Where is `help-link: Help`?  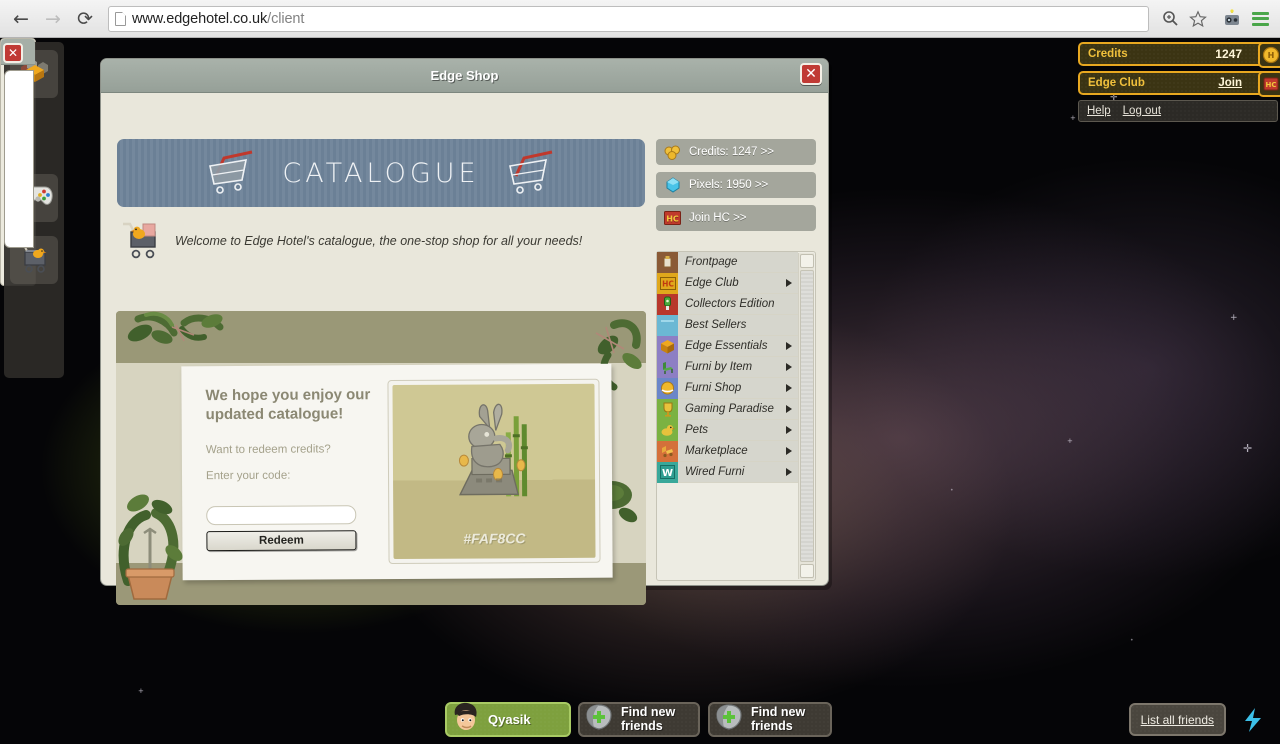
help-link: Help is located at coordinates (1099, 111).